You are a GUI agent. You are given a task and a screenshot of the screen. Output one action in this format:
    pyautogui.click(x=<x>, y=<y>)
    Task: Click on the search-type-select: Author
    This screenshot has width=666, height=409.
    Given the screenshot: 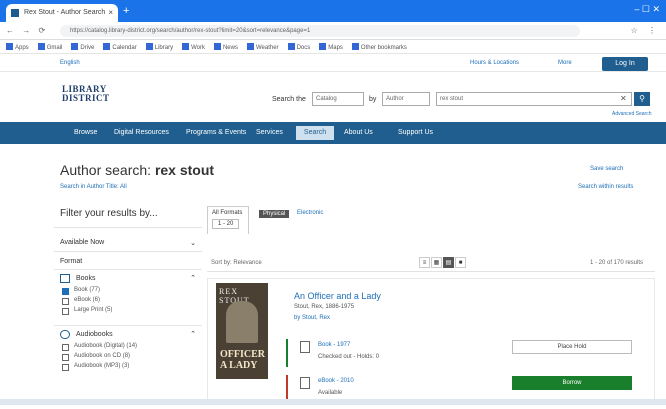 What is the action you would take?
    pyautogui.click(x=406, y=99)
    